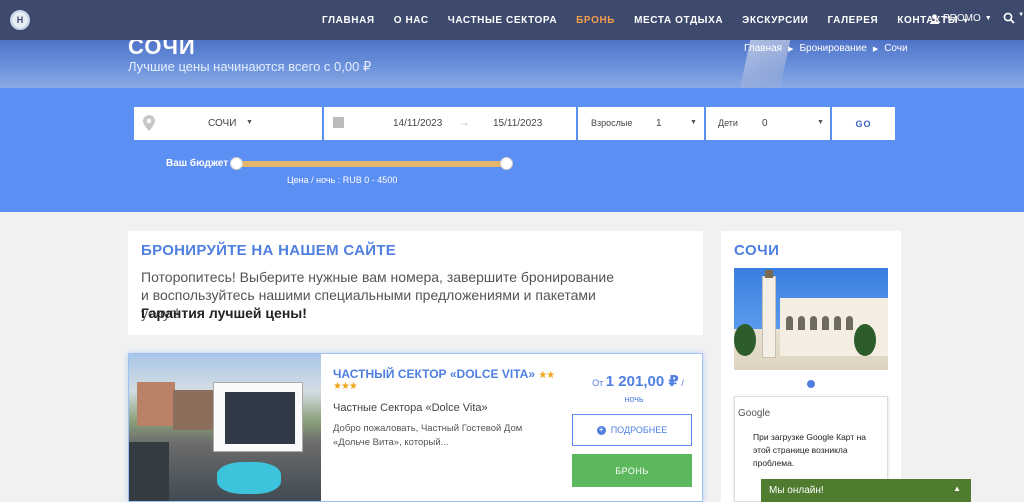 The image size is (1024, 502). What do you see at coordinates (345, 386) in the screenshot?
I see `star-rating-icon: ★★★` at bounding box center [345, 386].